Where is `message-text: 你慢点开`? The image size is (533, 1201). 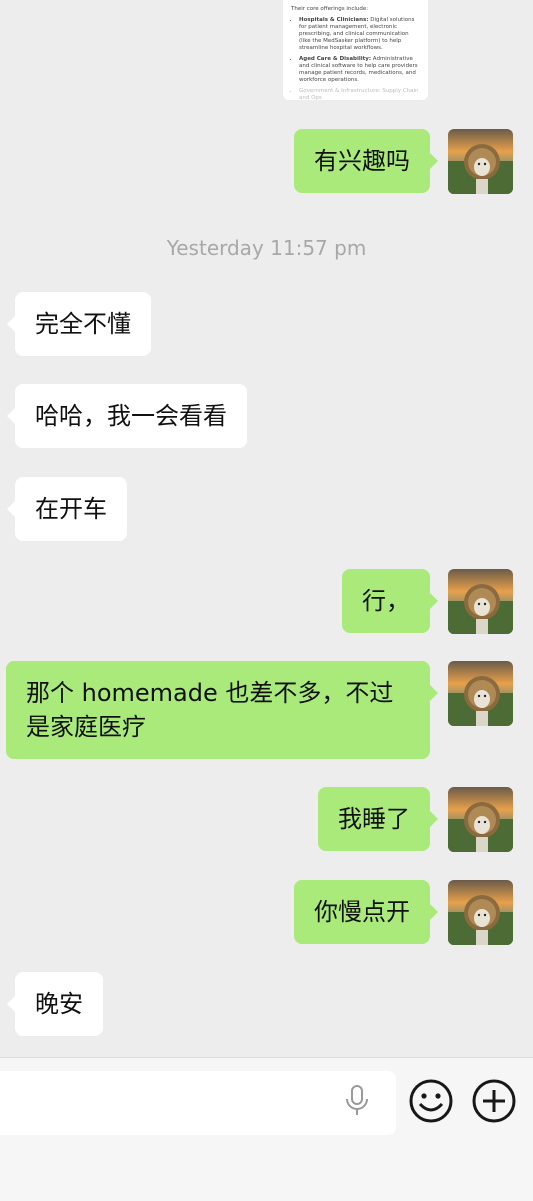 message-text: 你慢点开 is located at coordinates (362, 912).